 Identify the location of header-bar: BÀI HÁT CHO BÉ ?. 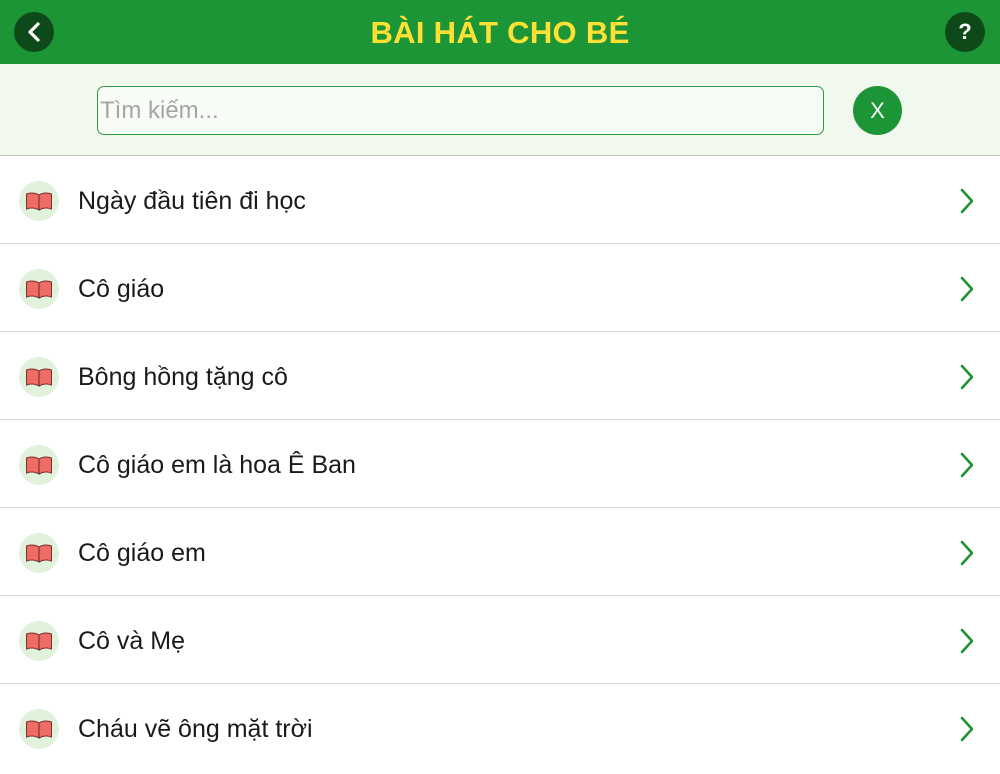
(500, 32).